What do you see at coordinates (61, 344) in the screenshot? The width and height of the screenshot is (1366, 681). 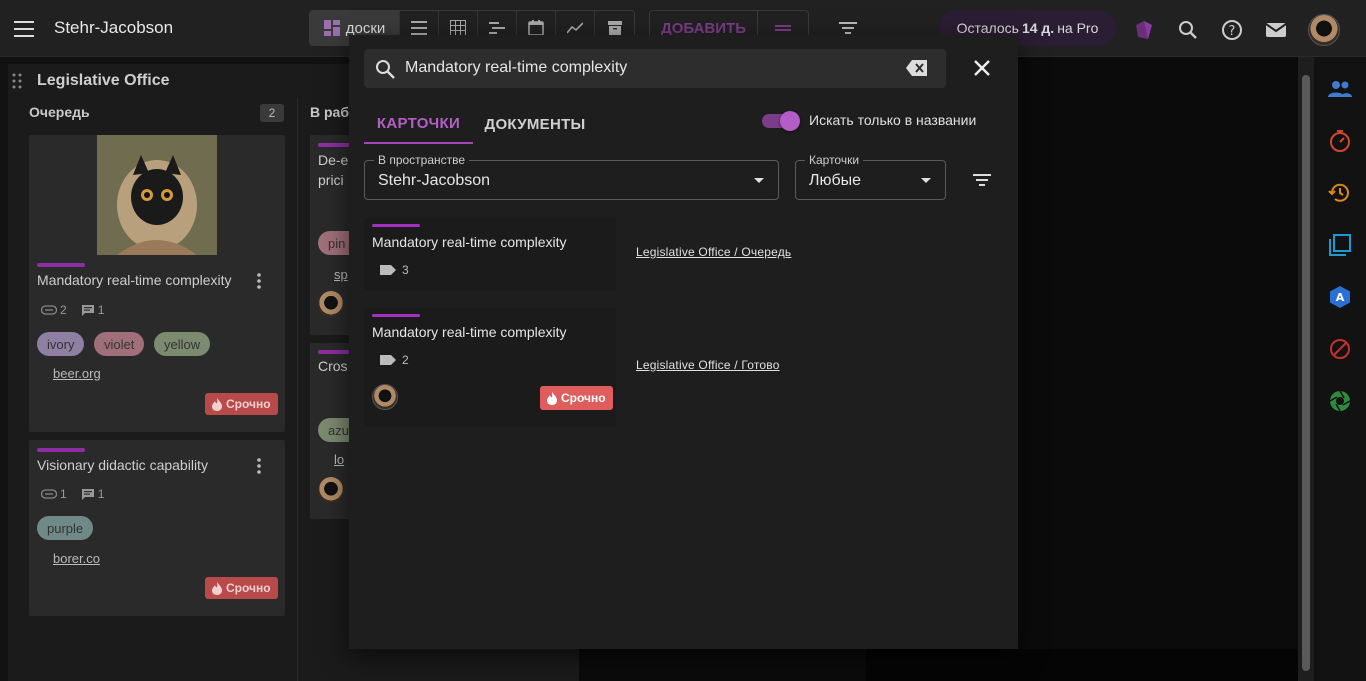 I see `tag-chip: ivory` at bounding box center [61, 344].